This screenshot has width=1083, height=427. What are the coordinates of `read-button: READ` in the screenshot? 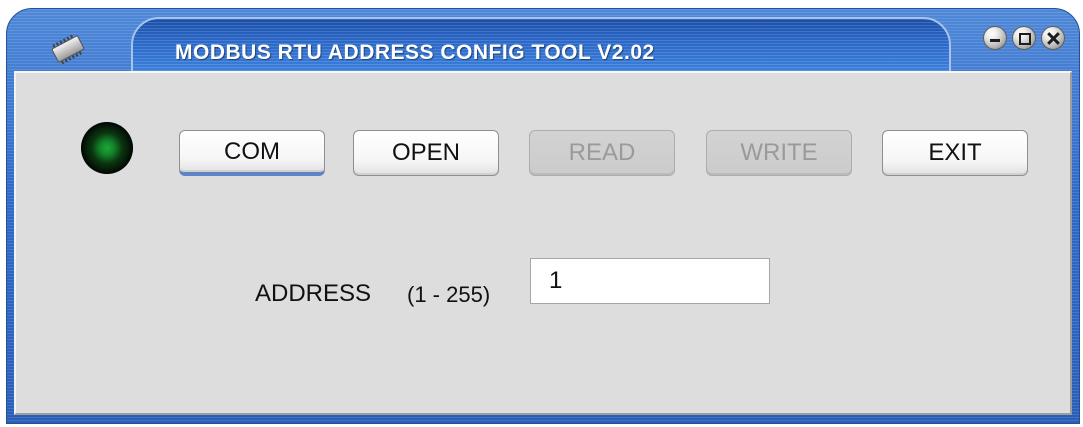 It's located at (602, 153).